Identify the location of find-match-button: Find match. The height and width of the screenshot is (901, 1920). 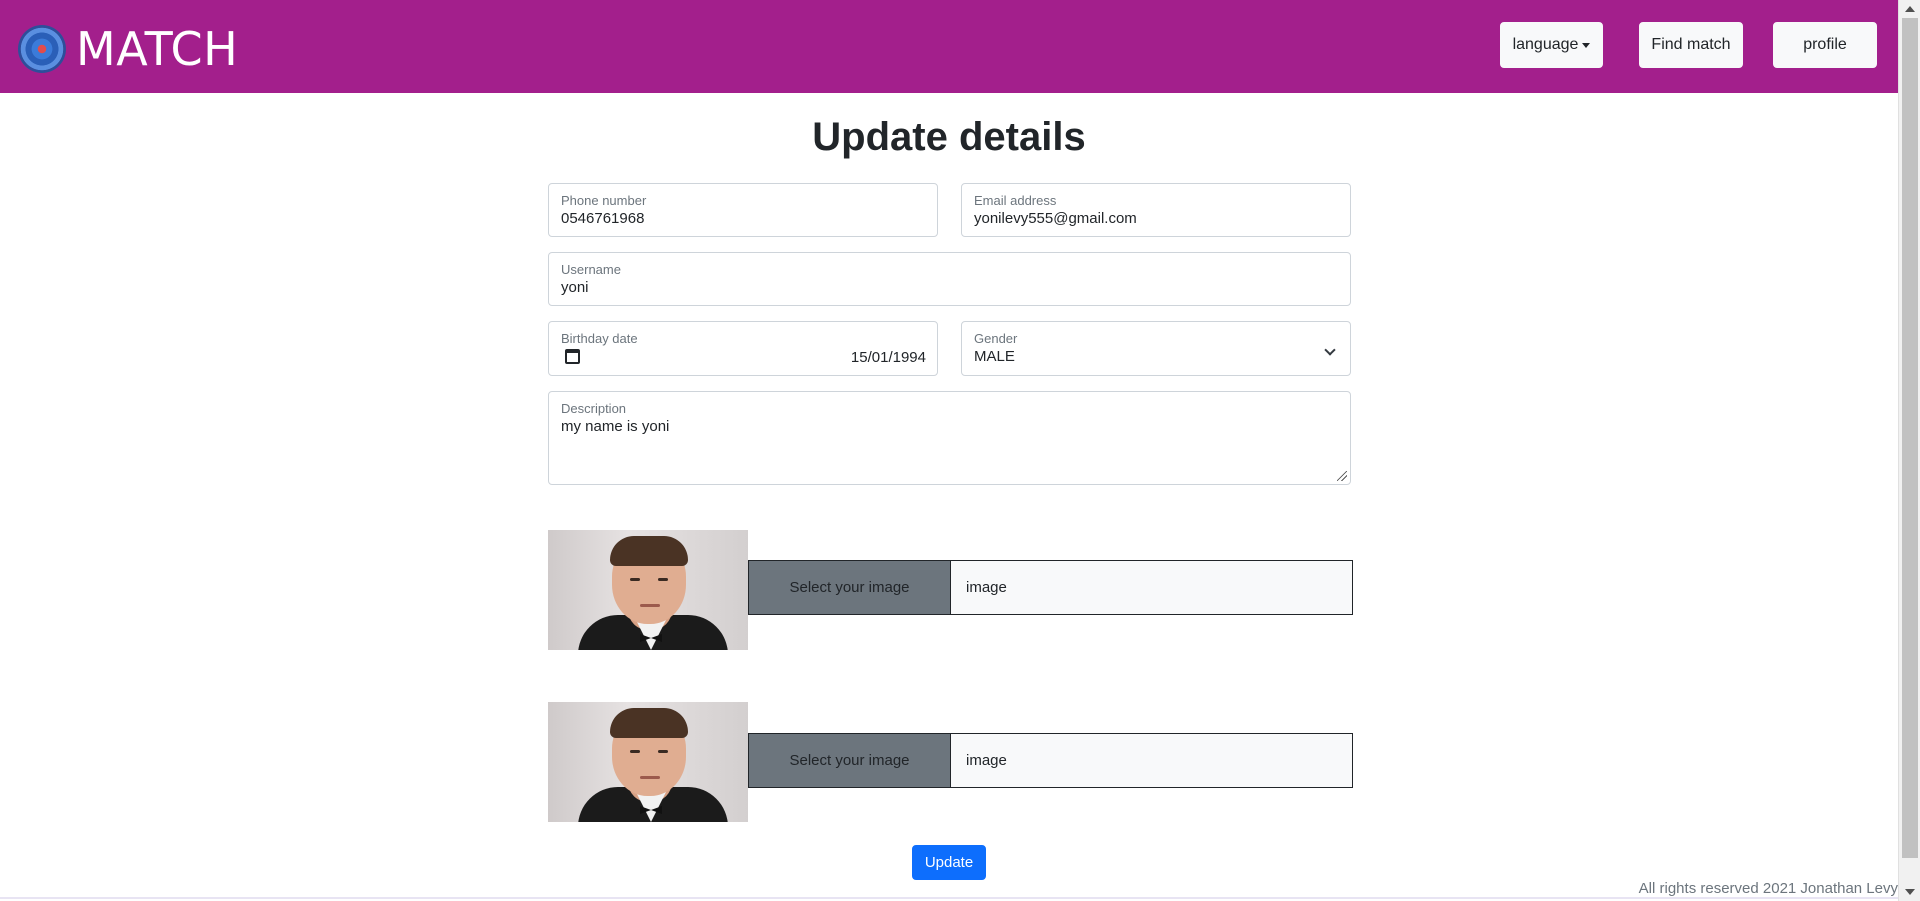
(1691, 45).